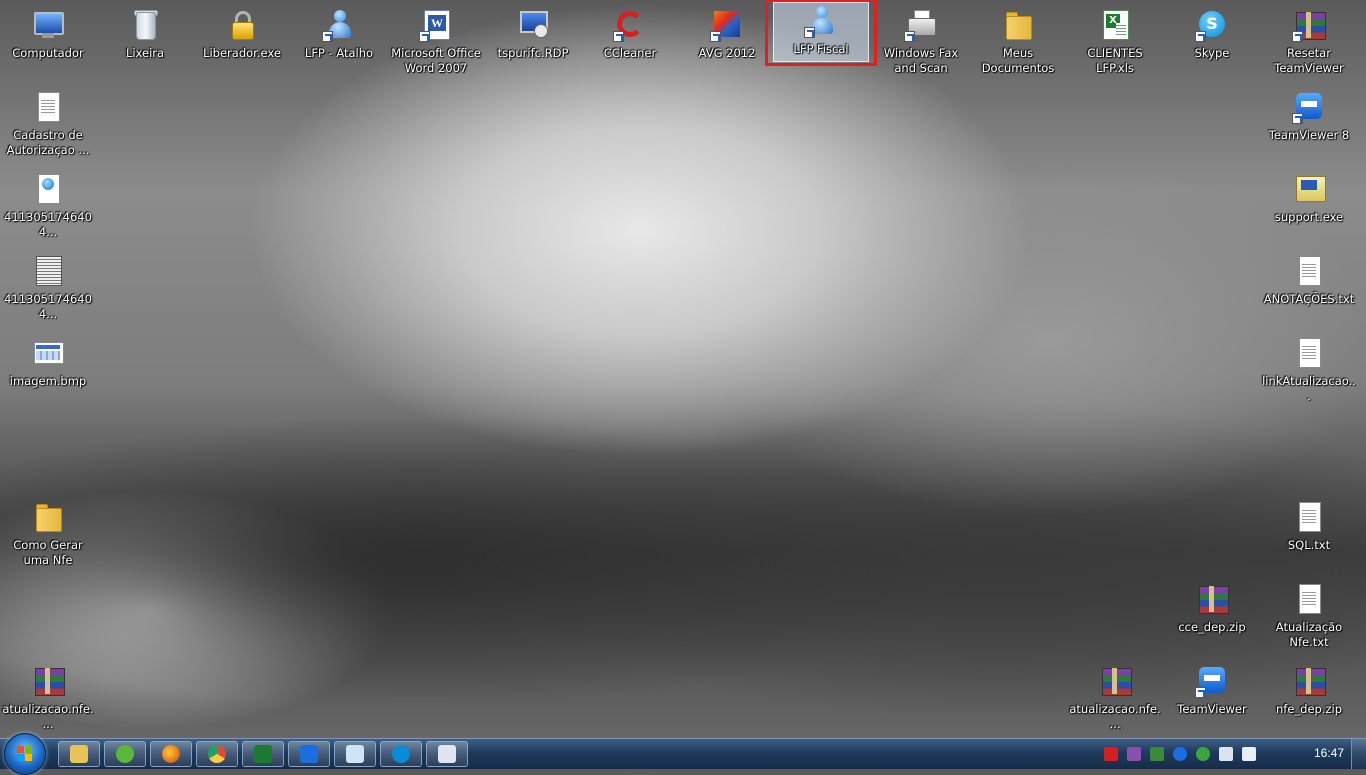  Describe the element at coordinates (1157, 754) in the screenshot. I see `download-icon` at that location.